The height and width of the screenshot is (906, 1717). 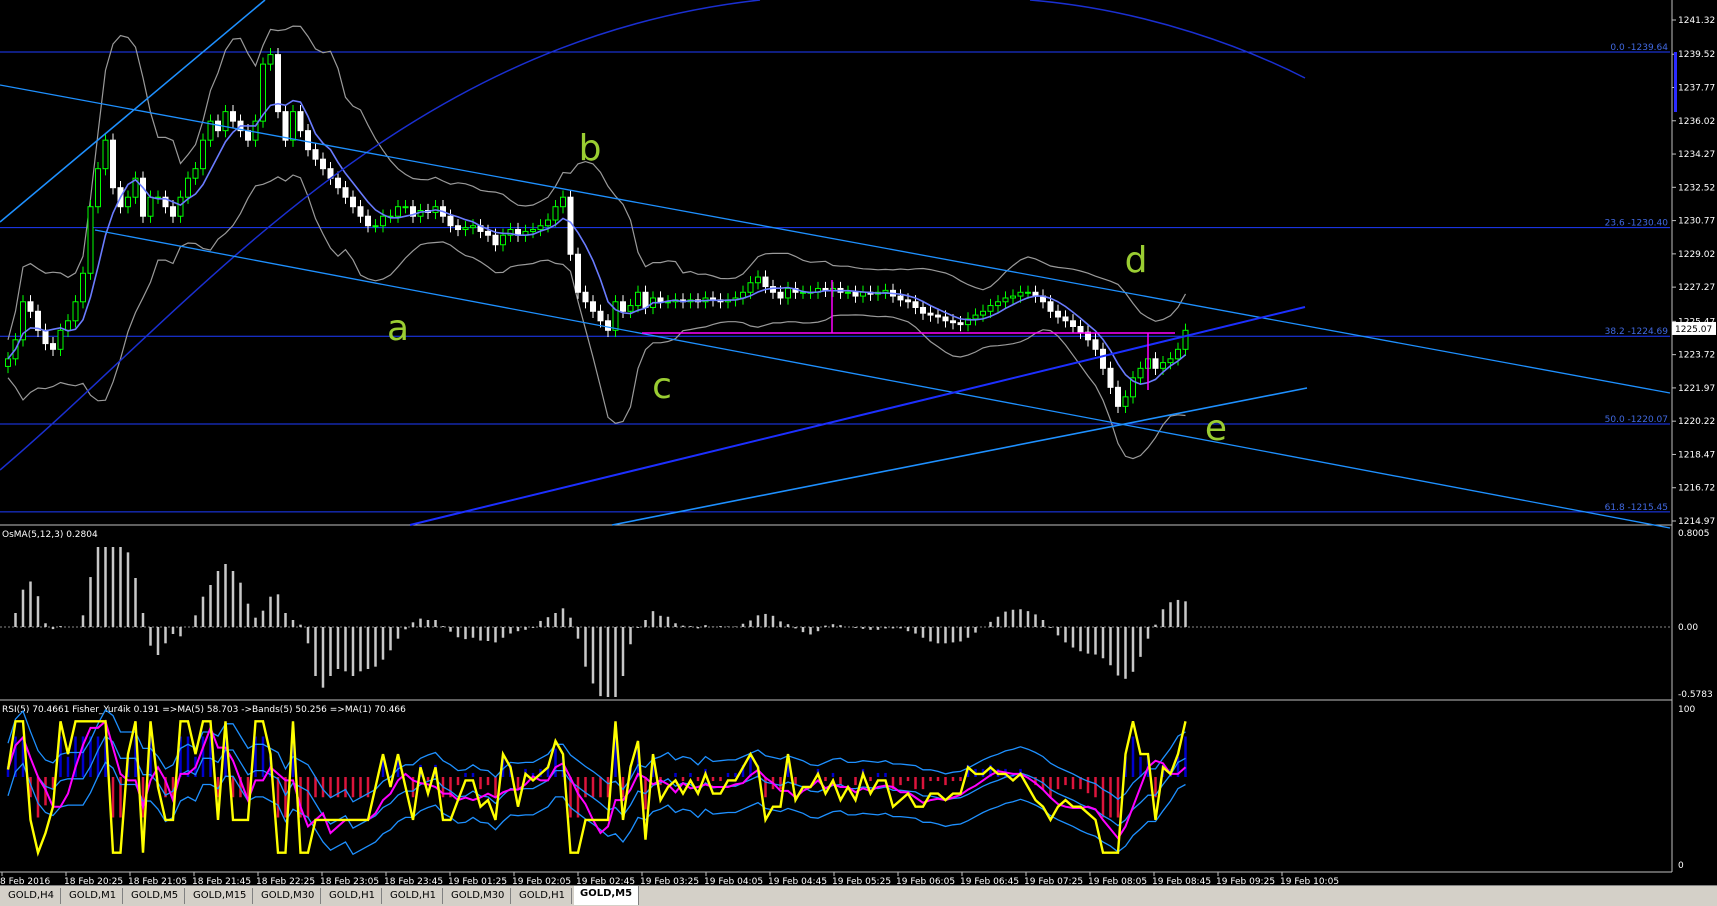 What do you see at coordinates (157, 881) in the screenshot?
I see `time-tick-label: 18 Feb 21:05` at bounding box center [157, 881].